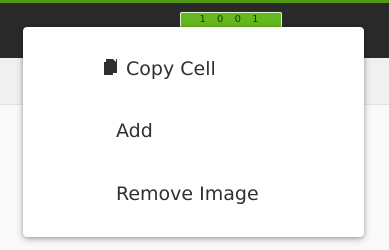 The height and width of the screenshot is (250, 389). What do you see at coordinates (231, 20) in the screenshot?
I see `header-badge: 1 0 0 1` at bounding box center [231, 20].